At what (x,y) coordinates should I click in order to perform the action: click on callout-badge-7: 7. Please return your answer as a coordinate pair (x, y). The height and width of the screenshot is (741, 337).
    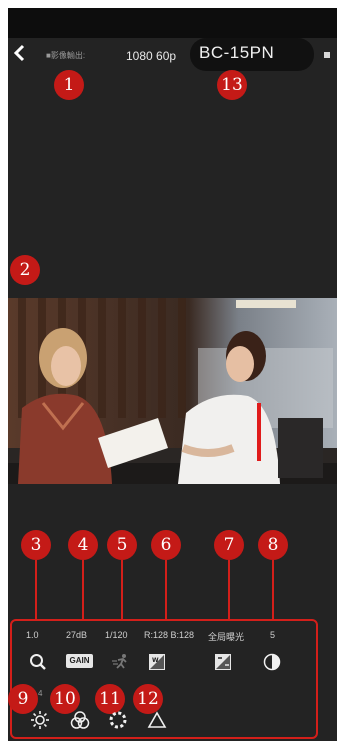
    Looking at the image, I should click on (229, 545).